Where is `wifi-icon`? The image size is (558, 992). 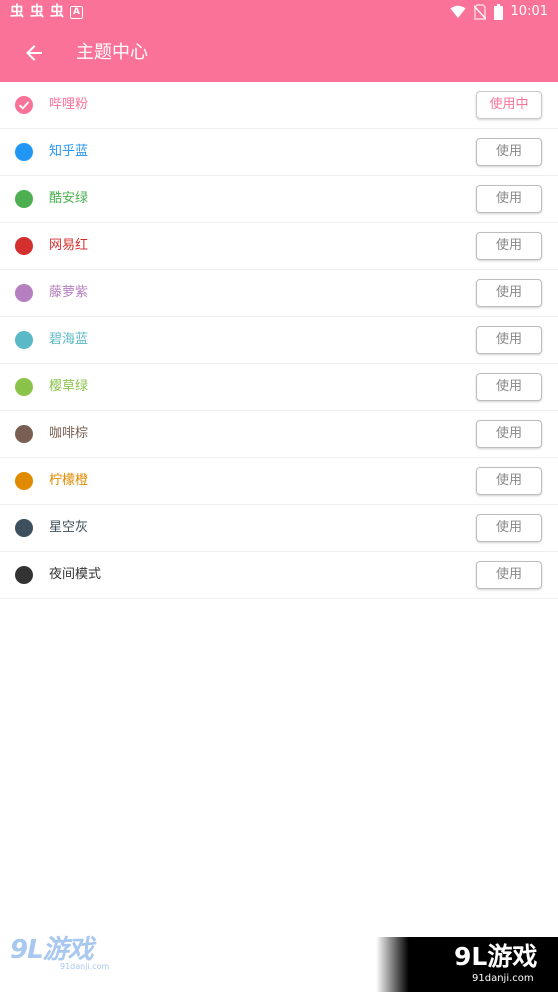 wifi-icon is located at coordinates (458, 12).